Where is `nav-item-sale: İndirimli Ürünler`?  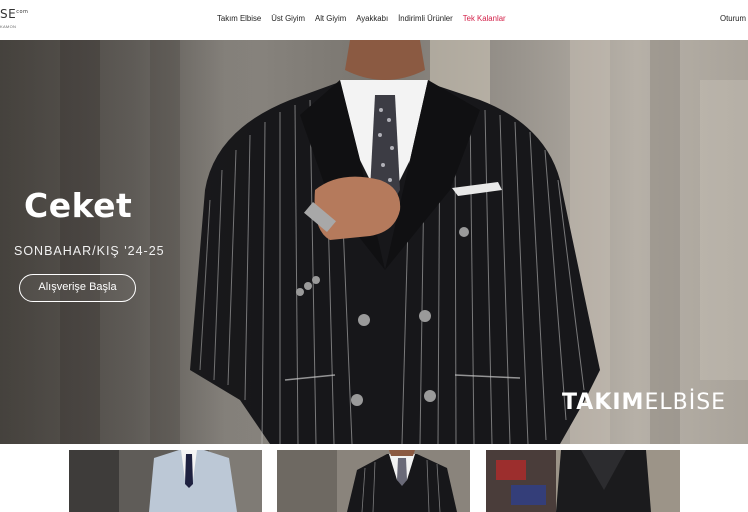 nav-item-sale: İndirimli Ürünler is located at coordinates (425, 18).